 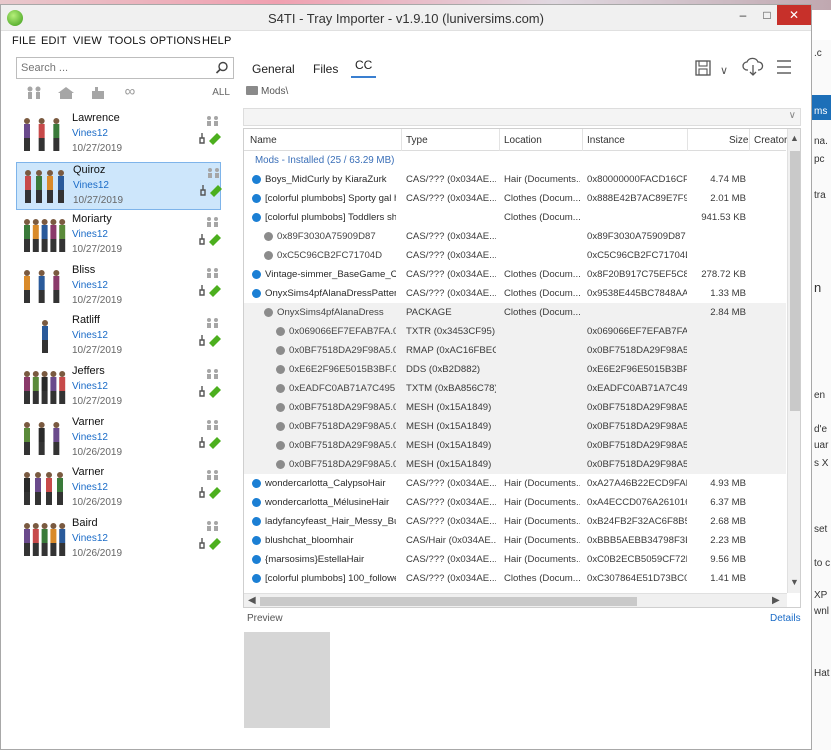 I want to click on details-link: Details, so click(x=785, y=618).